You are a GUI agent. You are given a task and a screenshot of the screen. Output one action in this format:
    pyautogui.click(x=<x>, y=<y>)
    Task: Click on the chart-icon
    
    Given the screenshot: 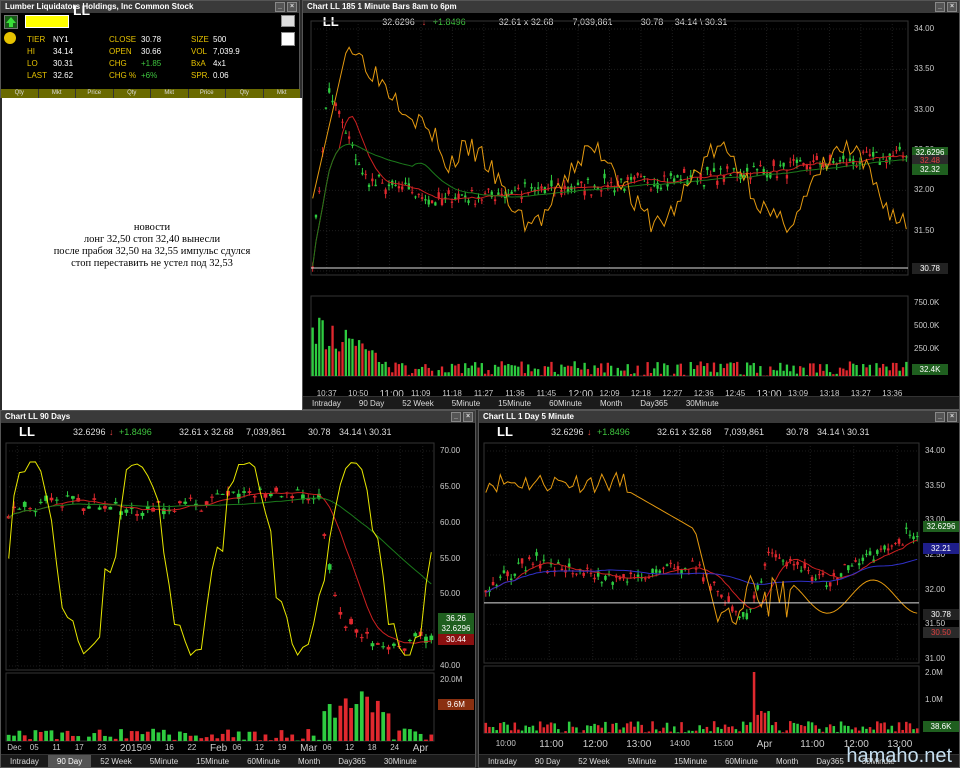 What is the action you would take?
    pyautogui.click(x=288, y=21)
    